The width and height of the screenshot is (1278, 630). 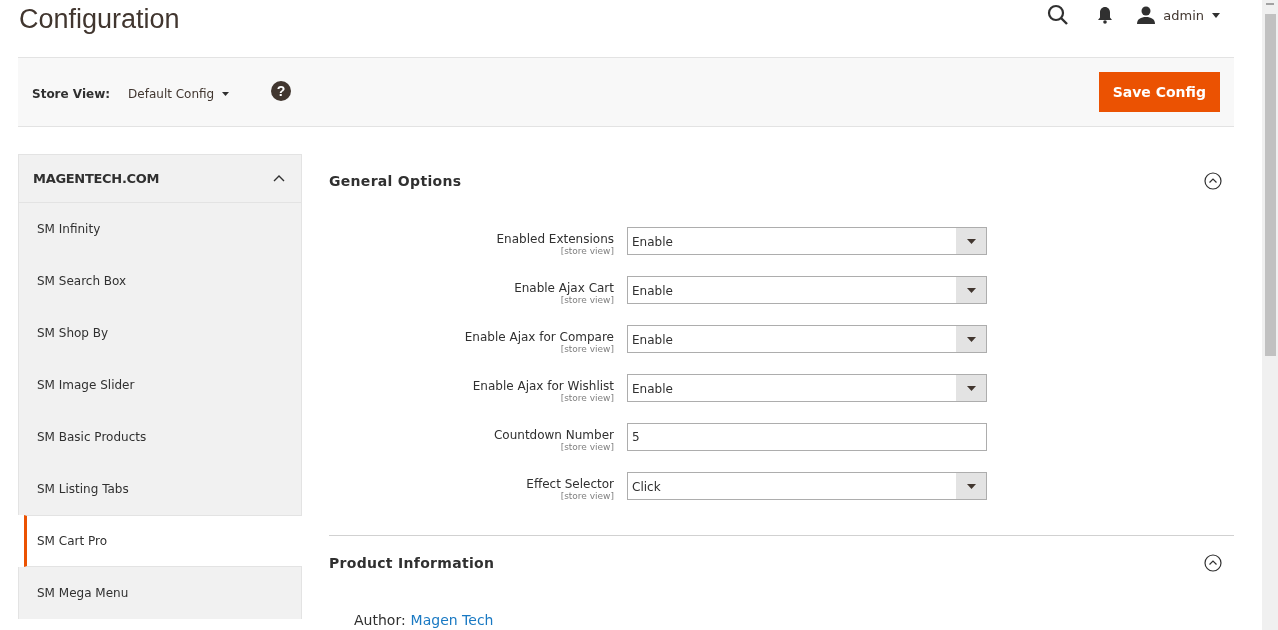 I want to click on sidebar-group-header: MAGENTECH.COM, so click(x=160, y=178).